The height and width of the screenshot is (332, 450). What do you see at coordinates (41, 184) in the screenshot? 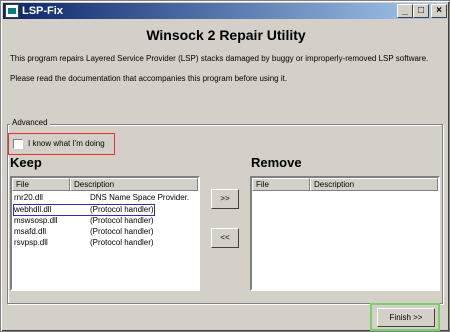
I see `keep-col-file: File` at bounding box center [41, 184].